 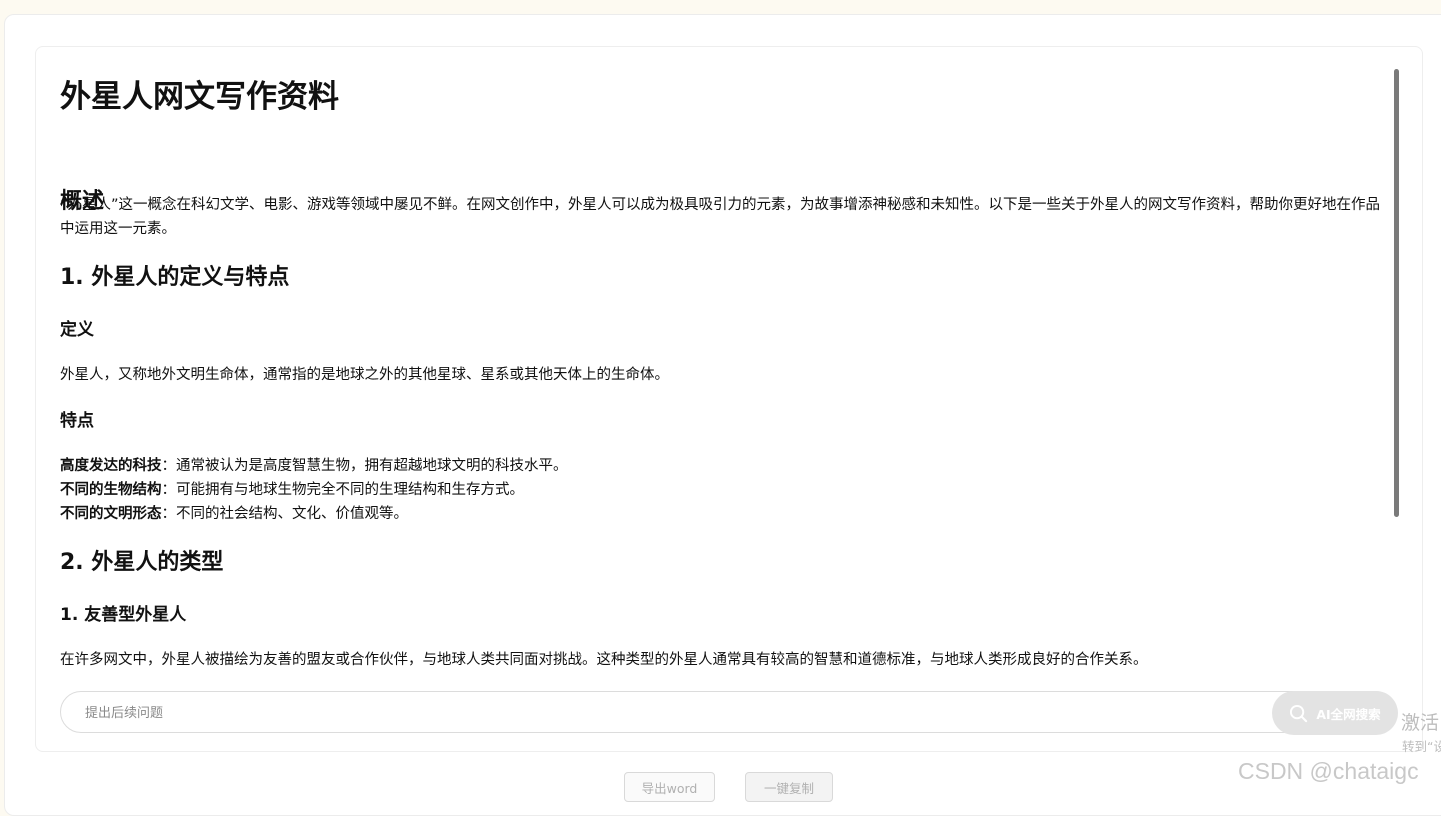 What do you see at coordinates (675, 713) in the screenshot?
I see `follow-up-input` at bounding box center [675, 713].